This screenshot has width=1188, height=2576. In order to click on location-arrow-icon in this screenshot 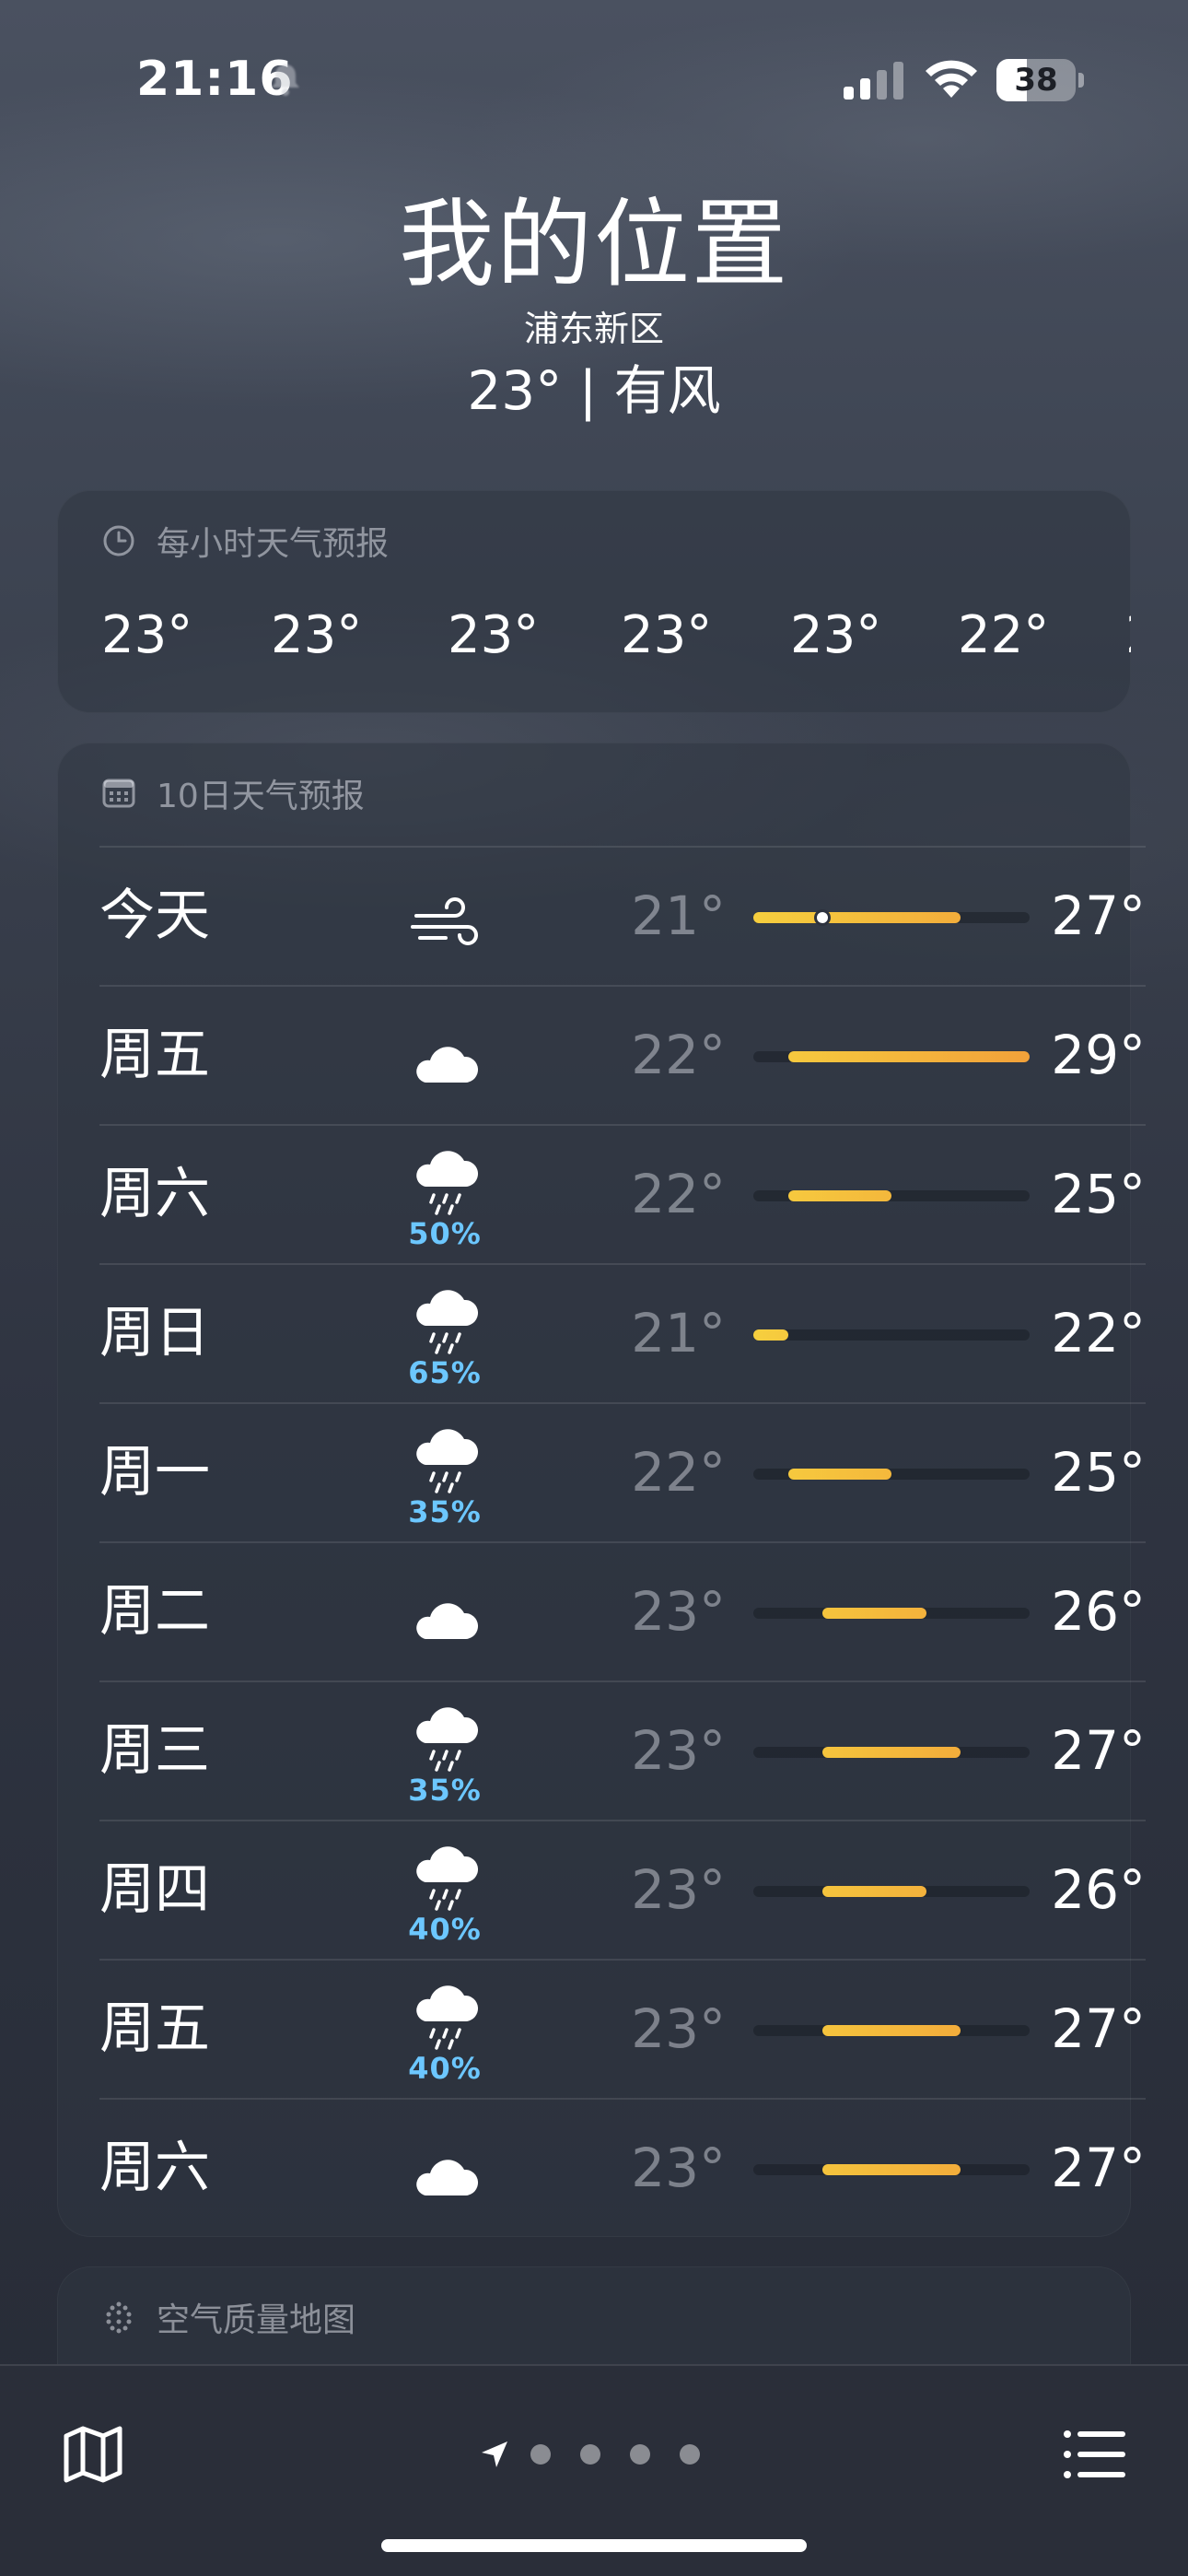, I will do `click(494, 2454)`.